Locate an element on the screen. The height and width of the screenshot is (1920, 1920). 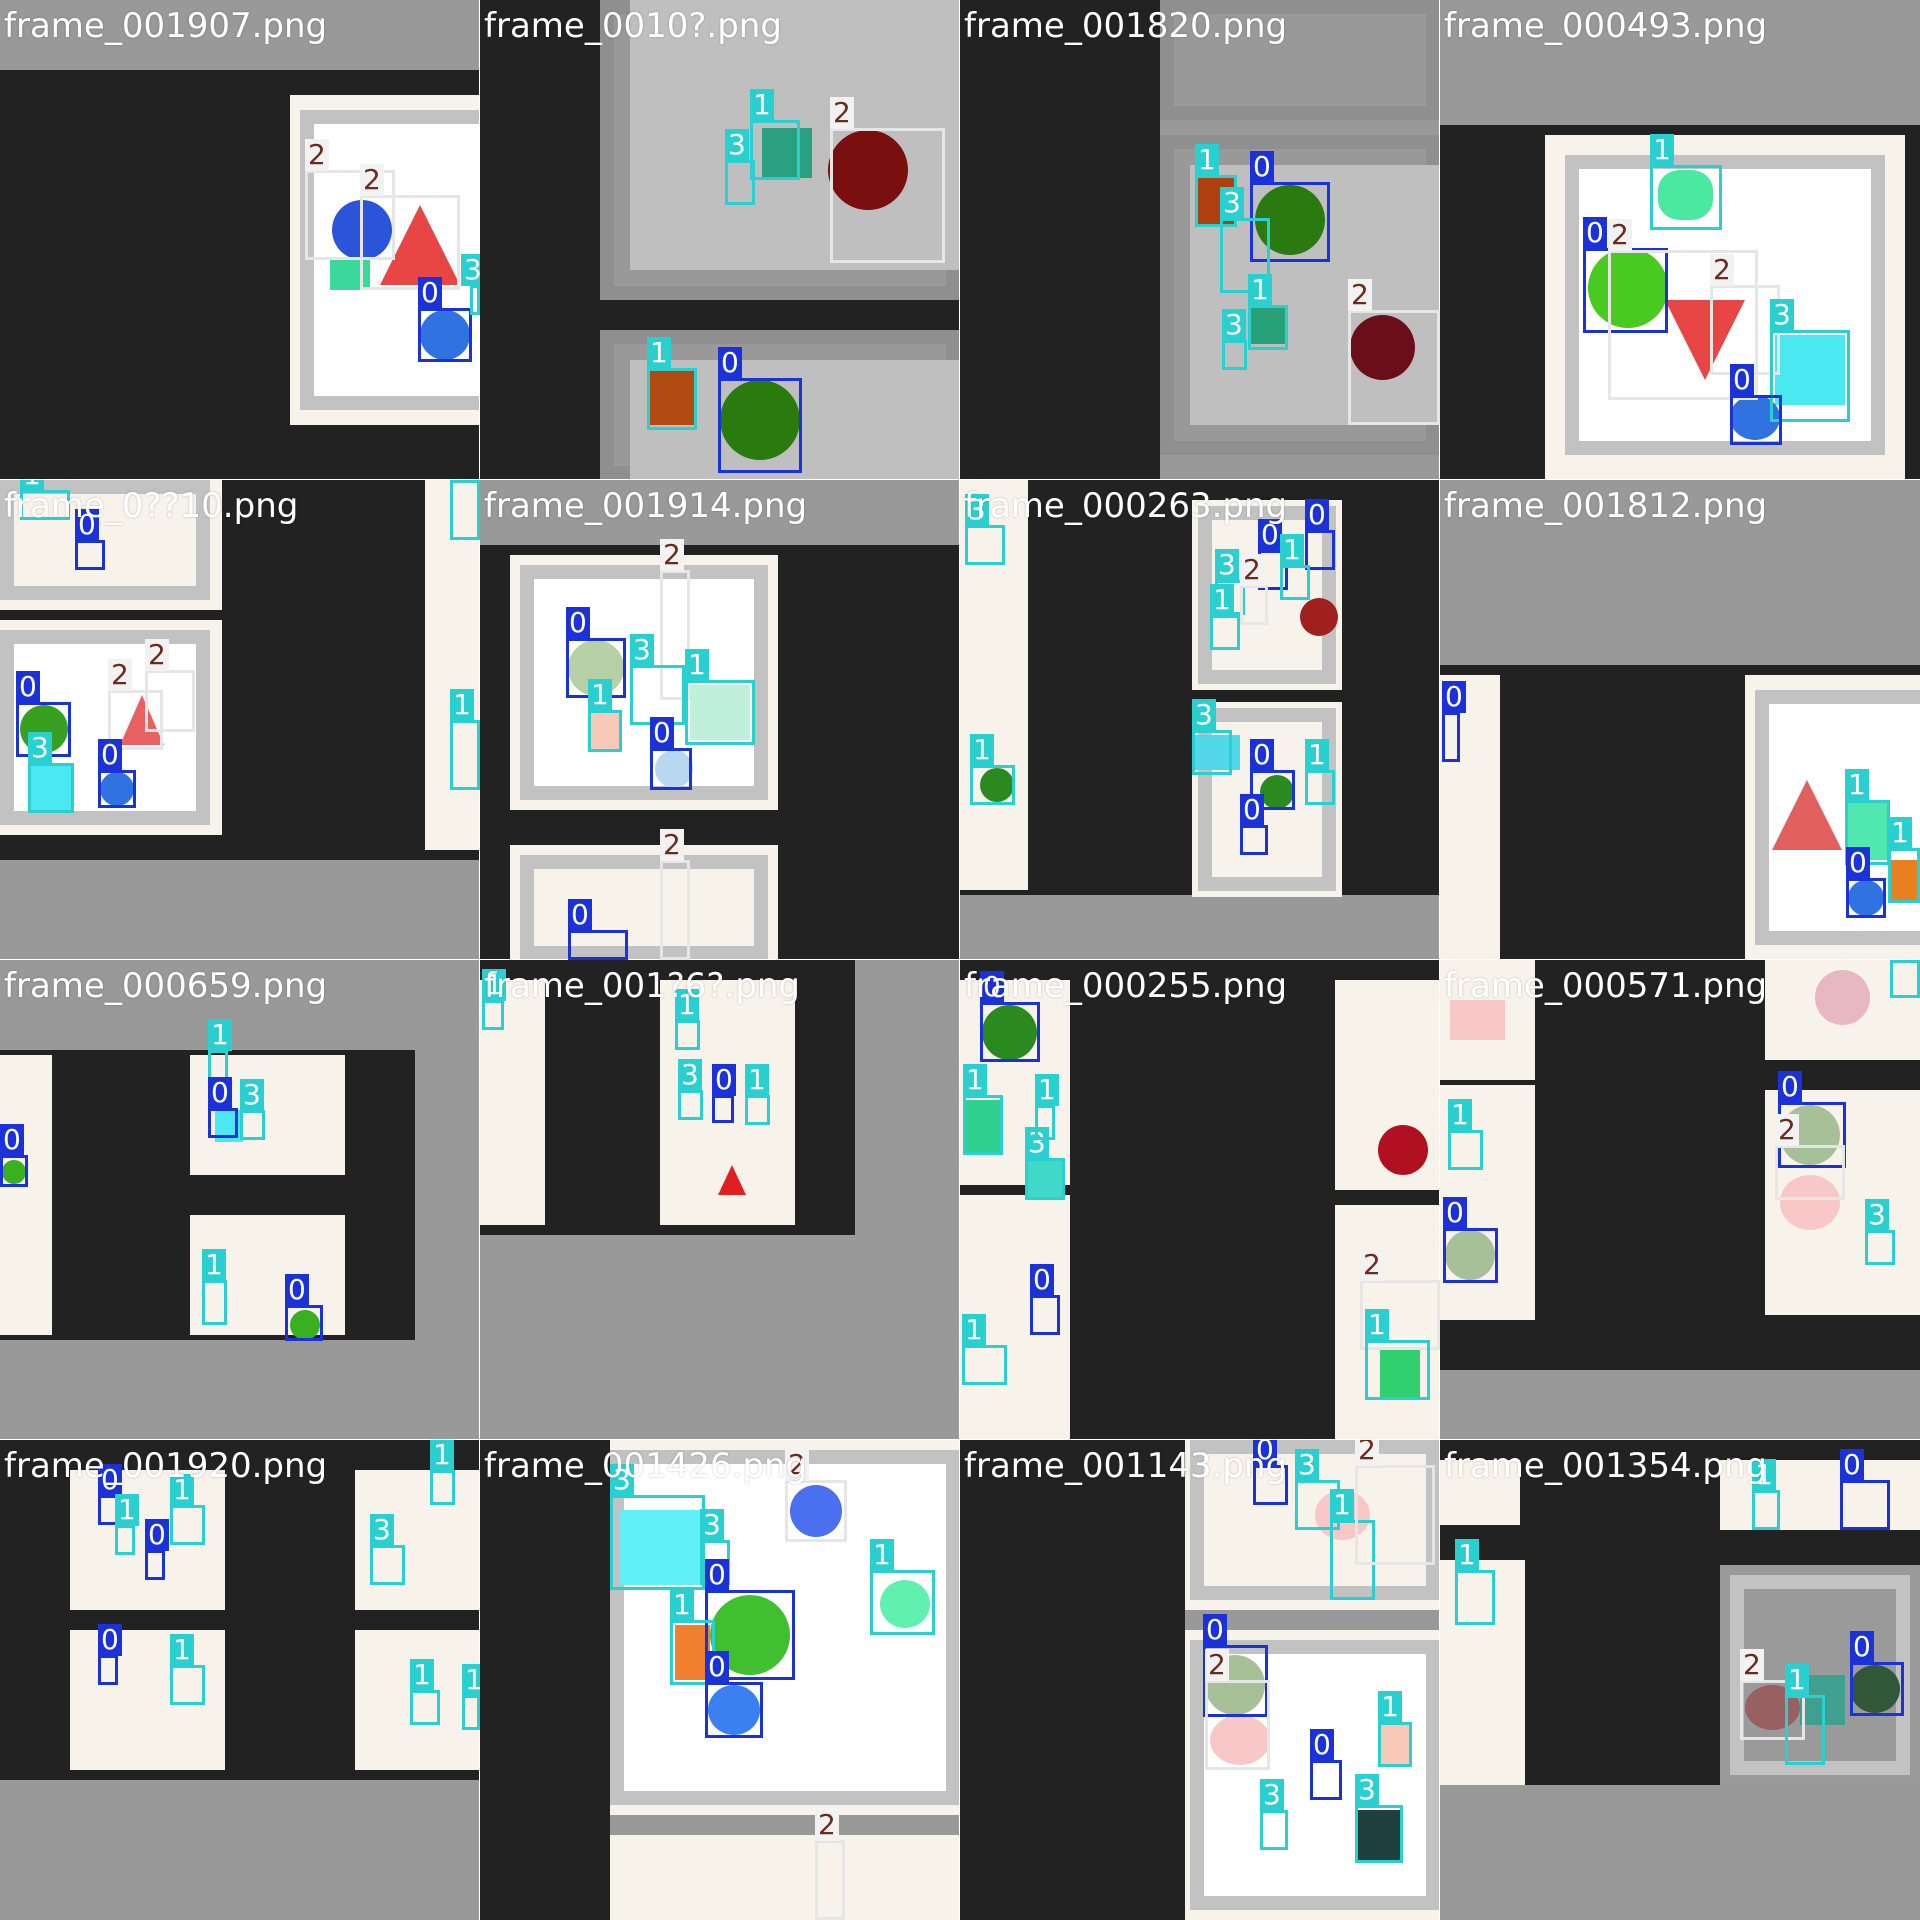
tile-frame-001914: 2 0 3 1 1 0 0 2 frame_001914.png is located at coordinates (720, 720).